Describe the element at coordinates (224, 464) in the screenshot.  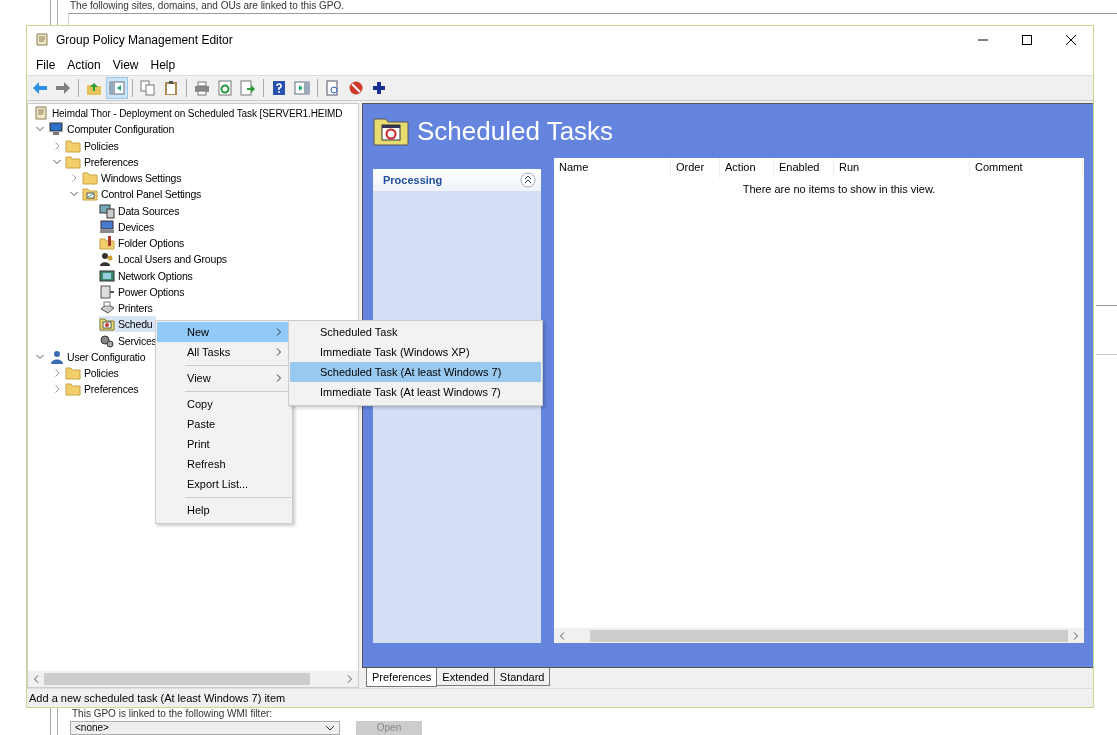
I see `menu-item: Refresh` at that location.